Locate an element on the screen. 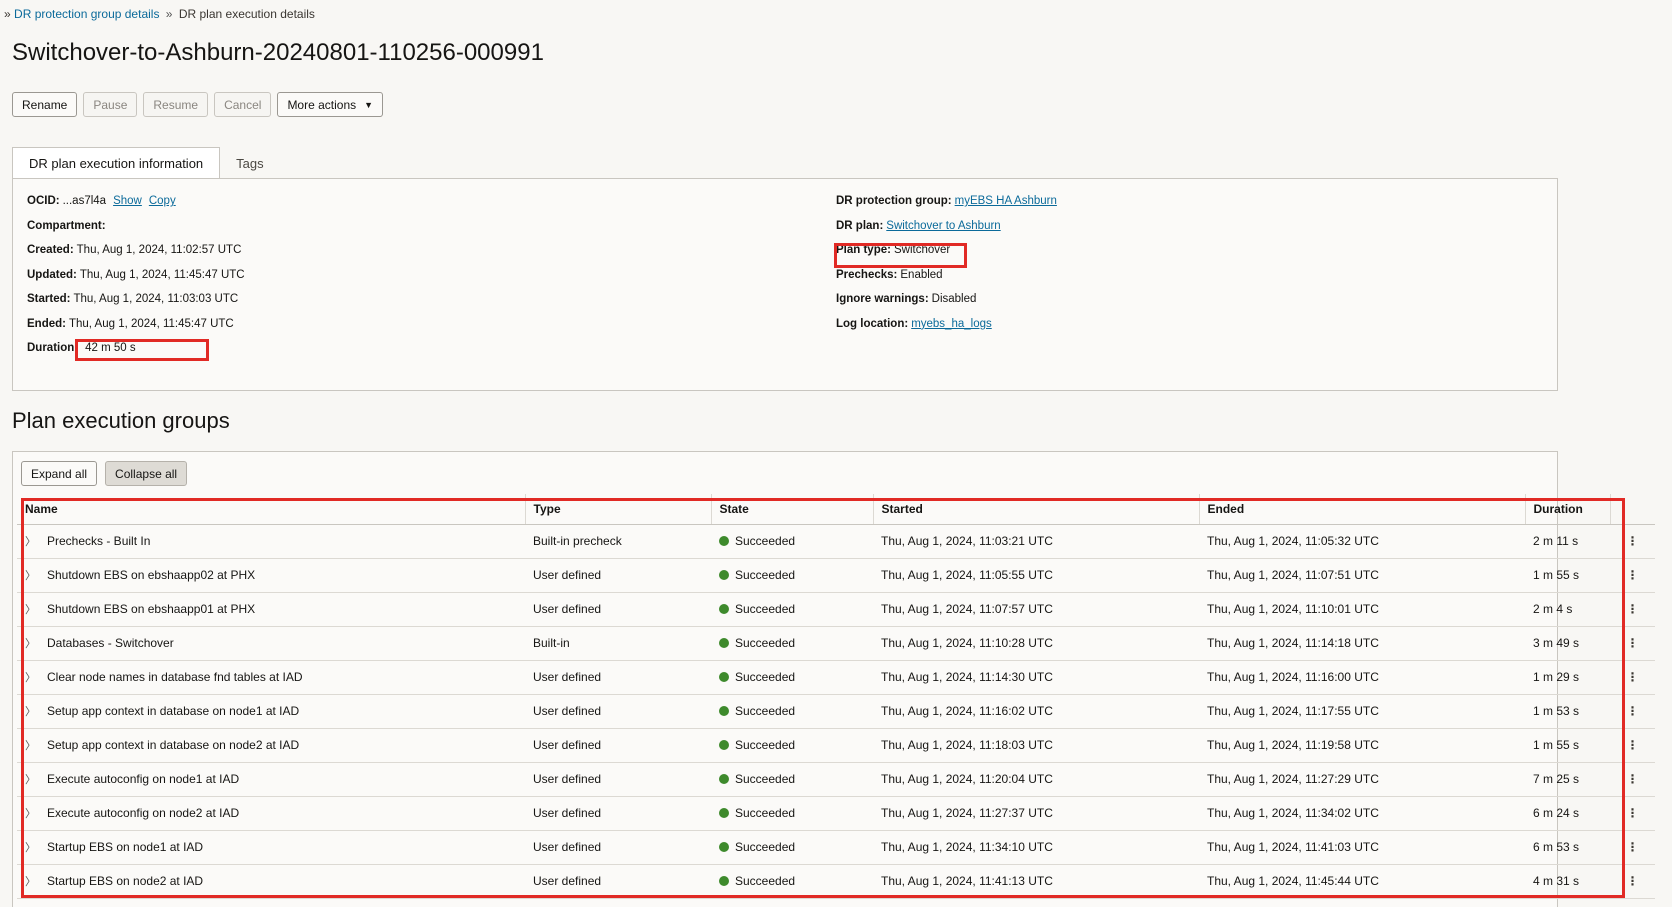  duration-label: Duration: is located at coordinates (53, 348).